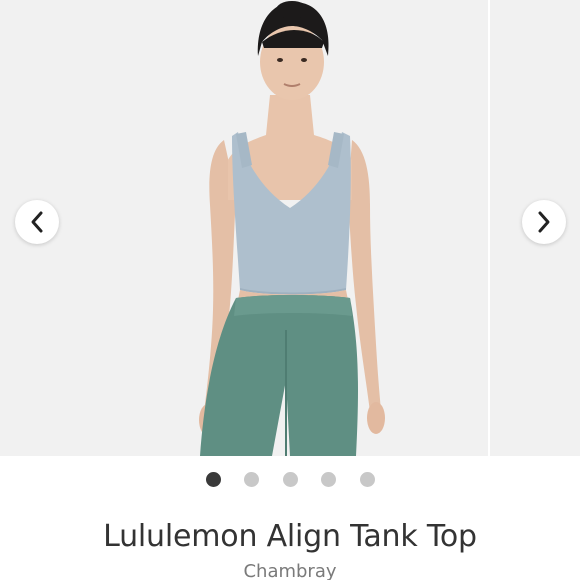 Image resolution: width=580 pixels, height=580 pixels. I want to click on chevron-left-icon, so click(37, 222).